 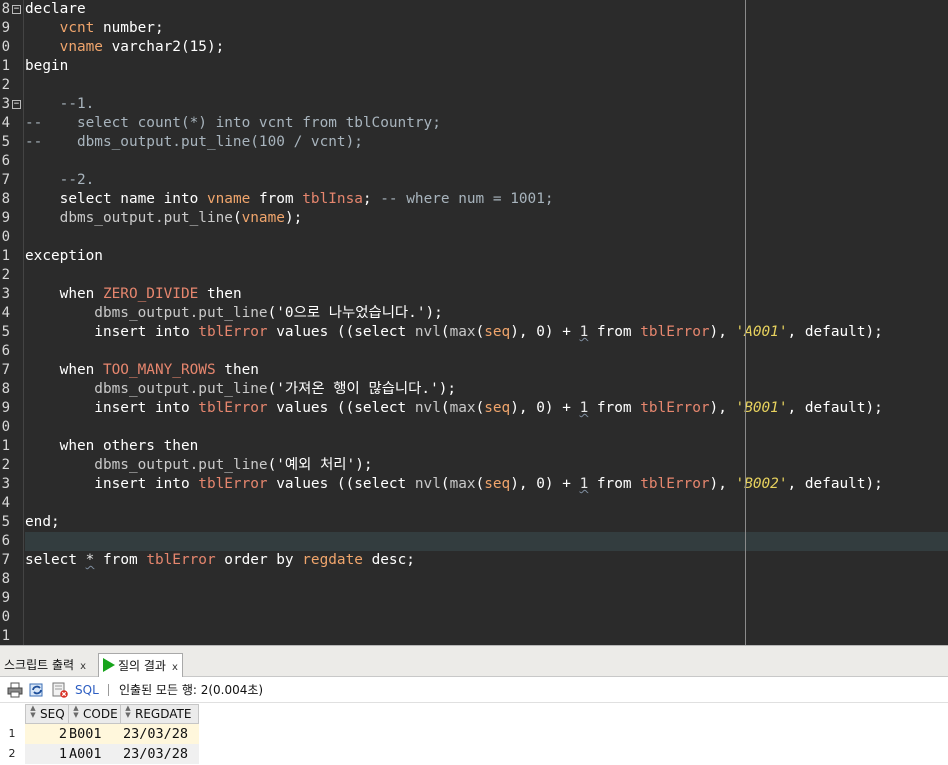 I want to click on code-token: nvl, so click(x=427, y=332).